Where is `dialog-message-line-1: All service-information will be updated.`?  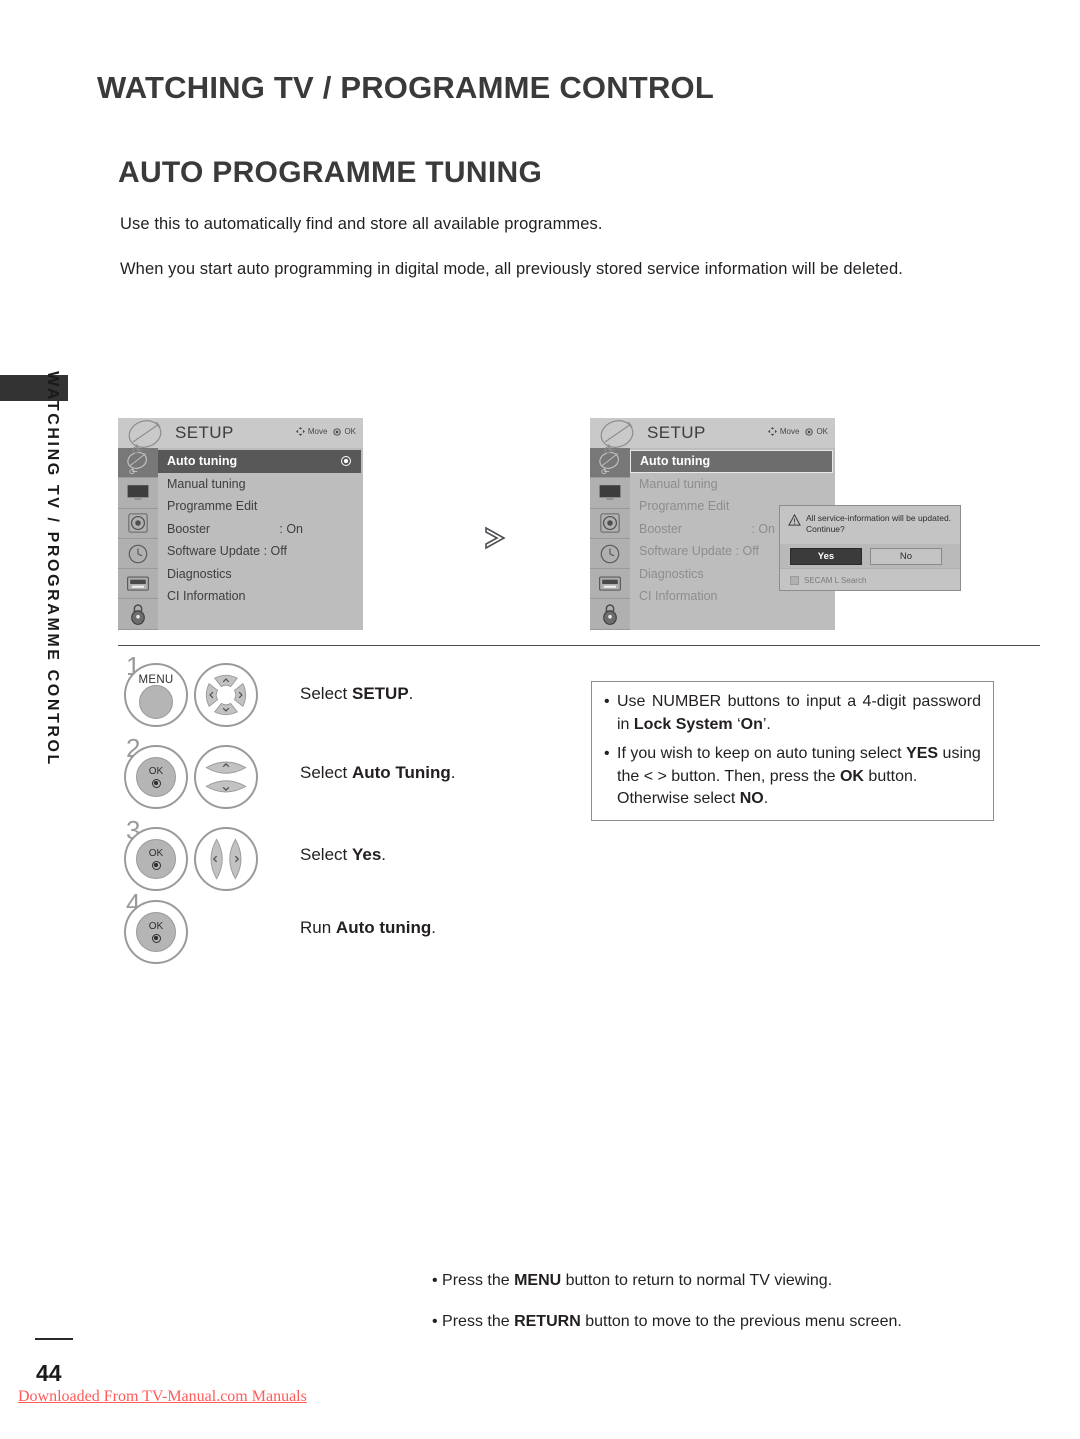
dialog-message-line-1: All service-information will be updated. is located at coordinates (879, 518).